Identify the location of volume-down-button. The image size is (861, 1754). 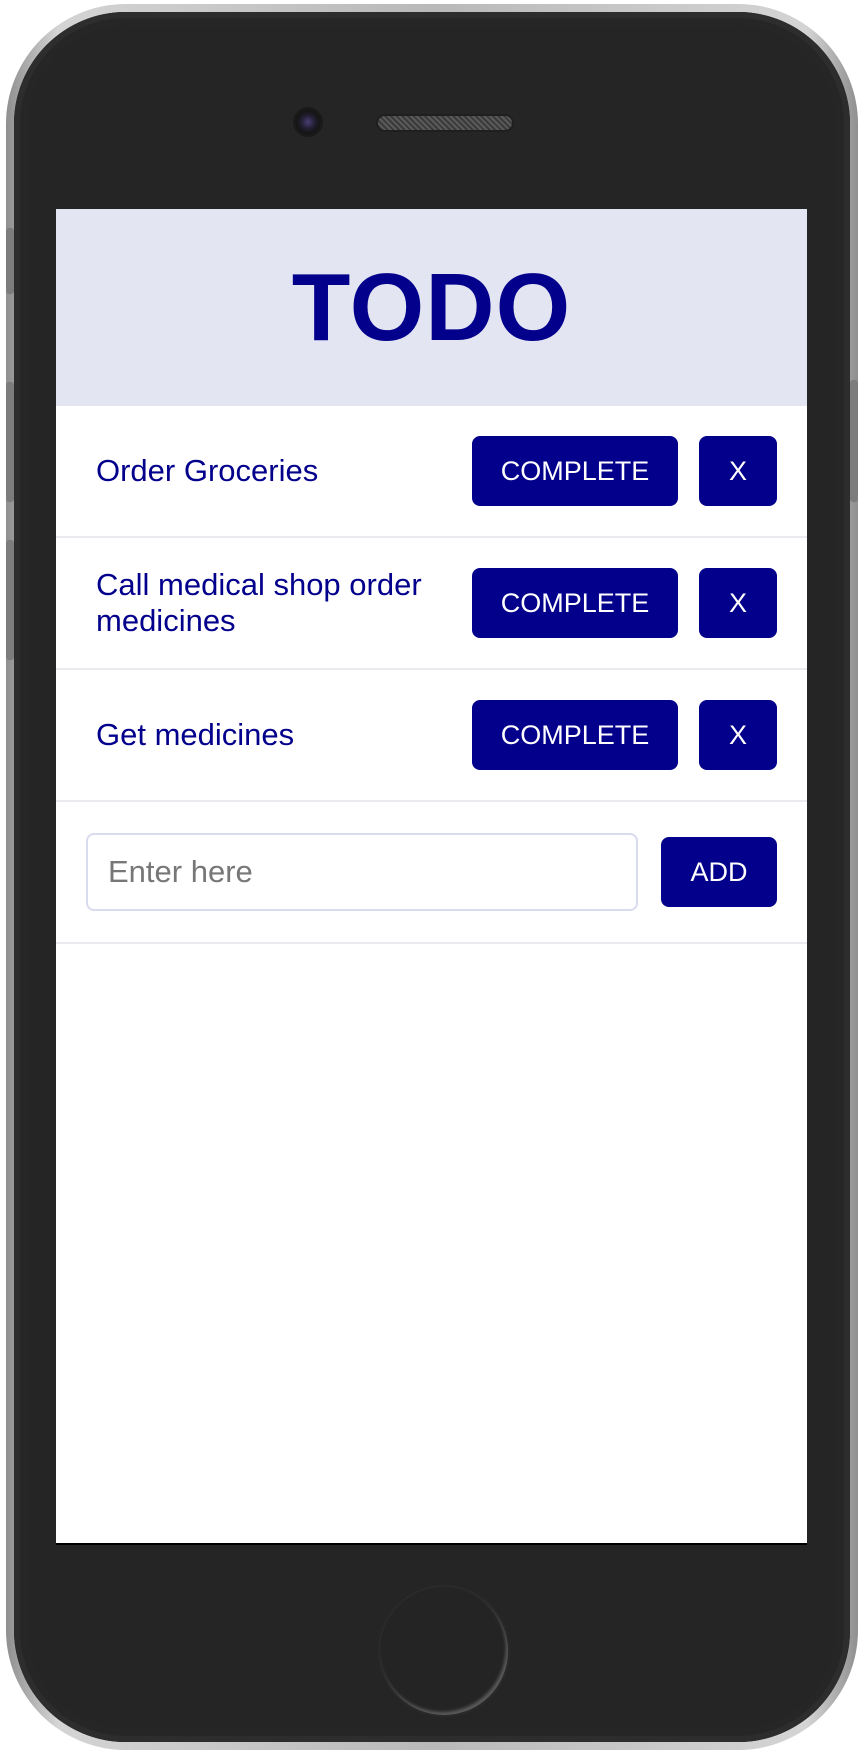
(10, 600).